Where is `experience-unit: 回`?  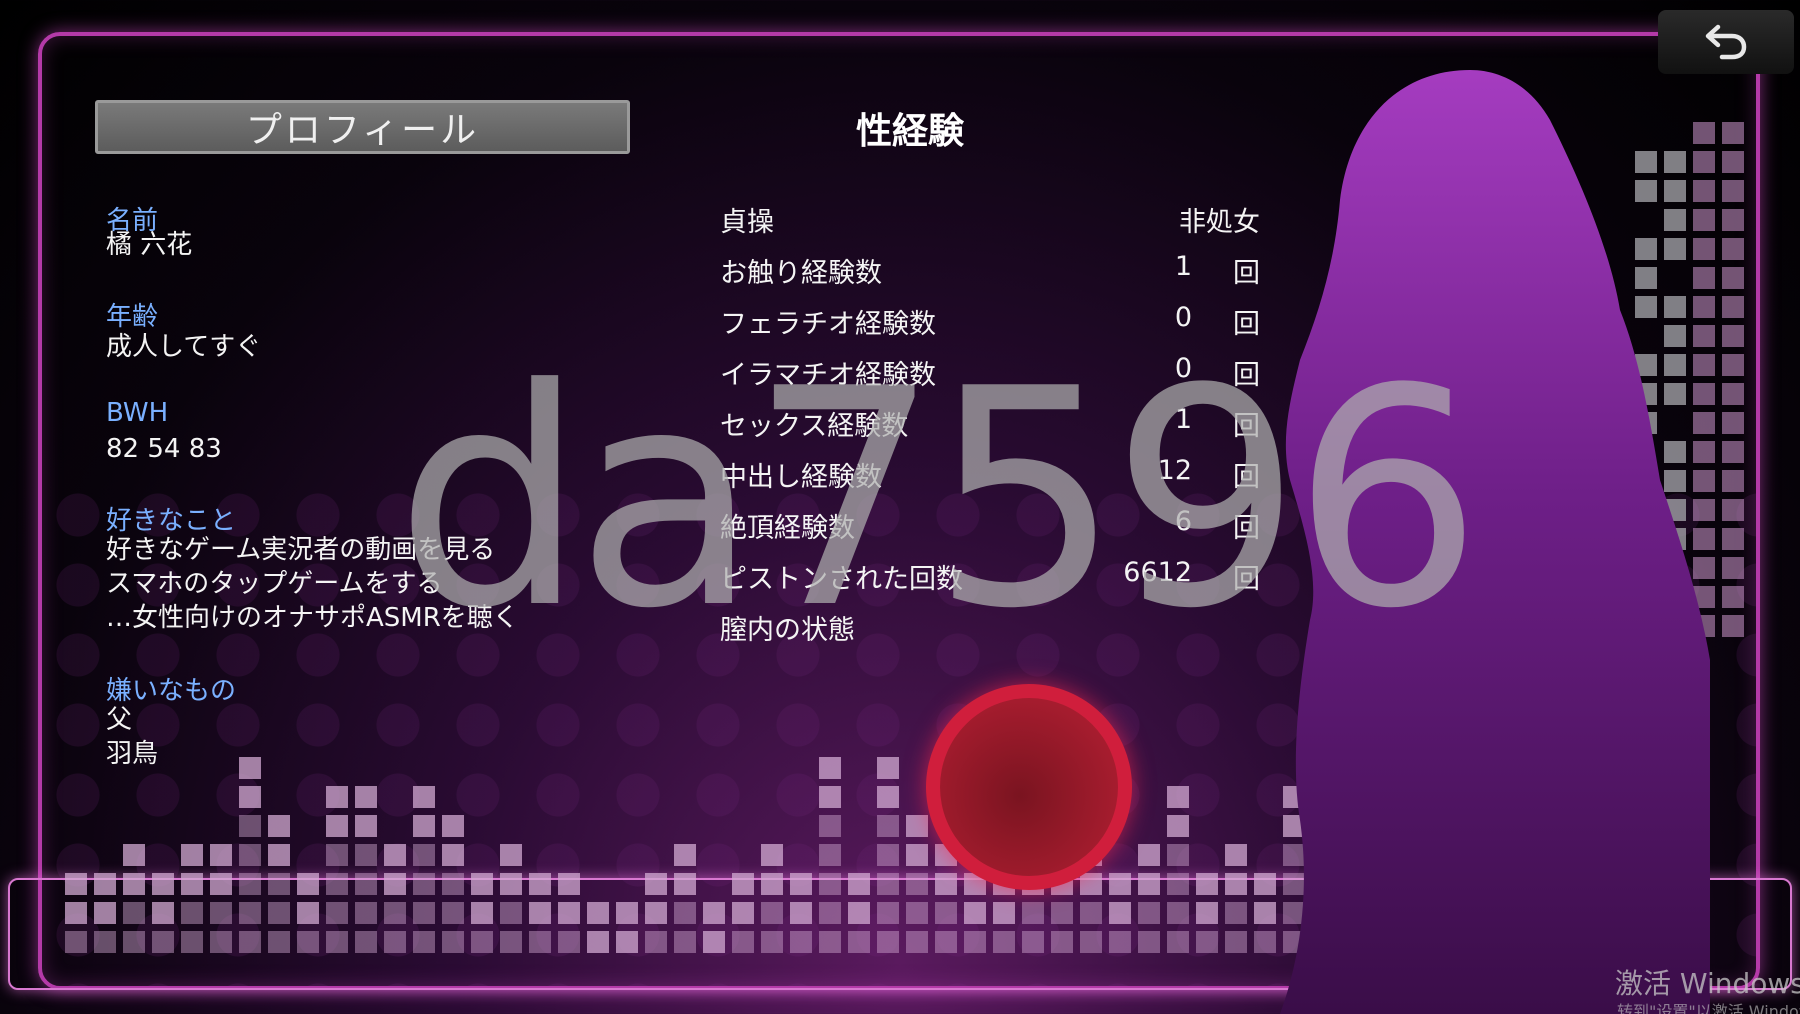 experience-unit: 回 is located at coordinates (1246, 273).